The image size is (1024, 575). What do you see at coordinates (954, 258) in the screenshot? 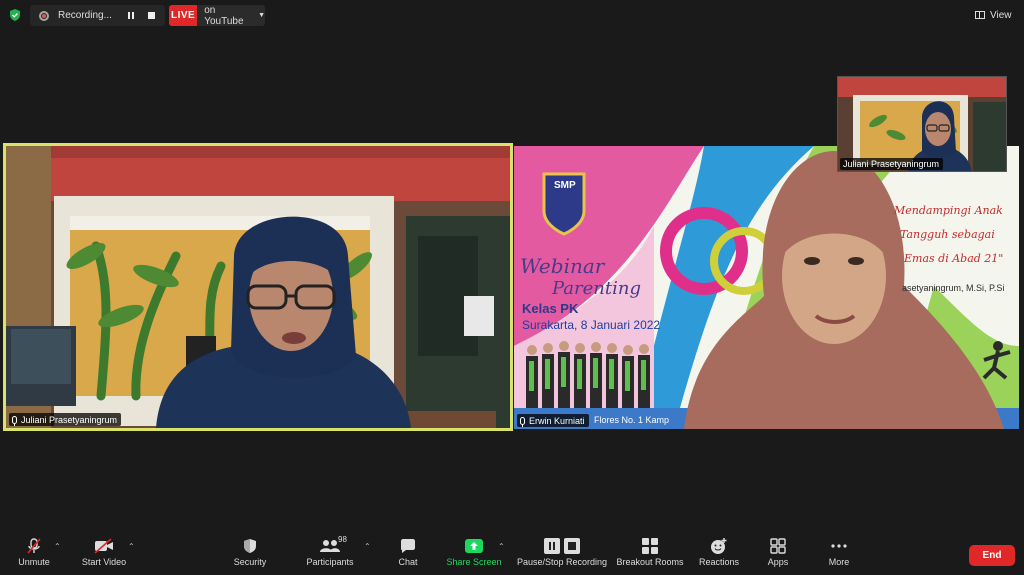
I see `slide-tagline-3: Emas di Abad 21"` at bounding box center [954, 258].